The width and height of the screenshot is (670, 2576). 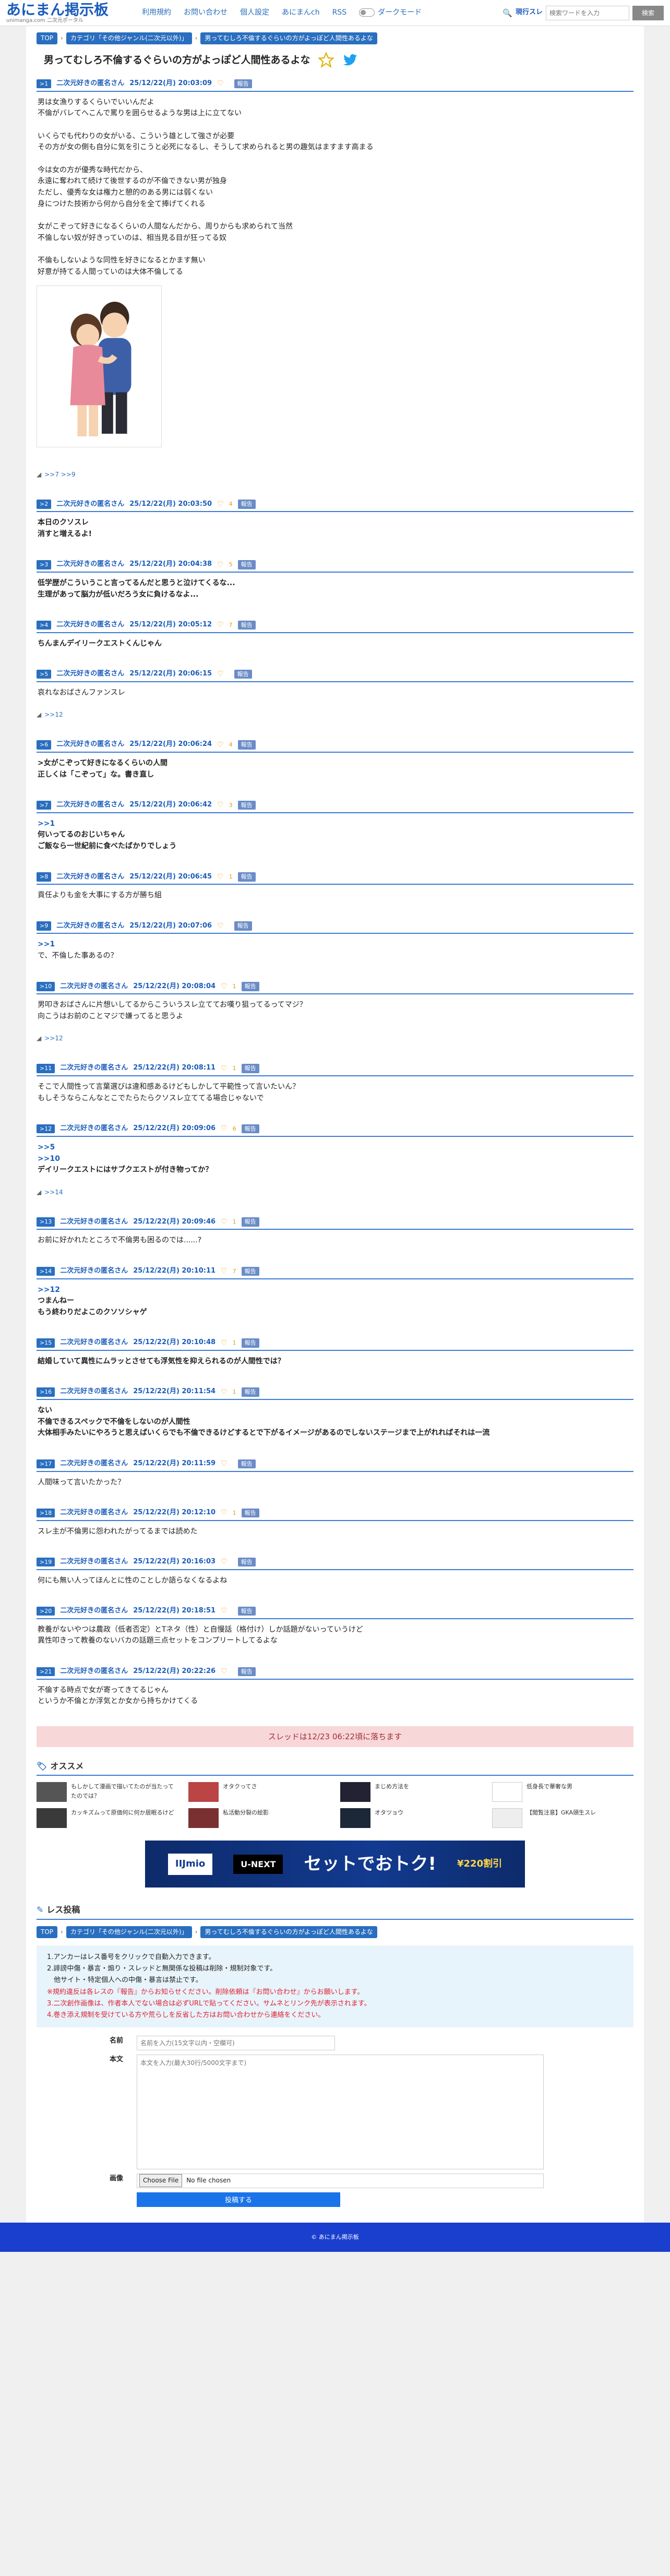 I want to click on toggle-switch-icon, so click(x=367, y=12).